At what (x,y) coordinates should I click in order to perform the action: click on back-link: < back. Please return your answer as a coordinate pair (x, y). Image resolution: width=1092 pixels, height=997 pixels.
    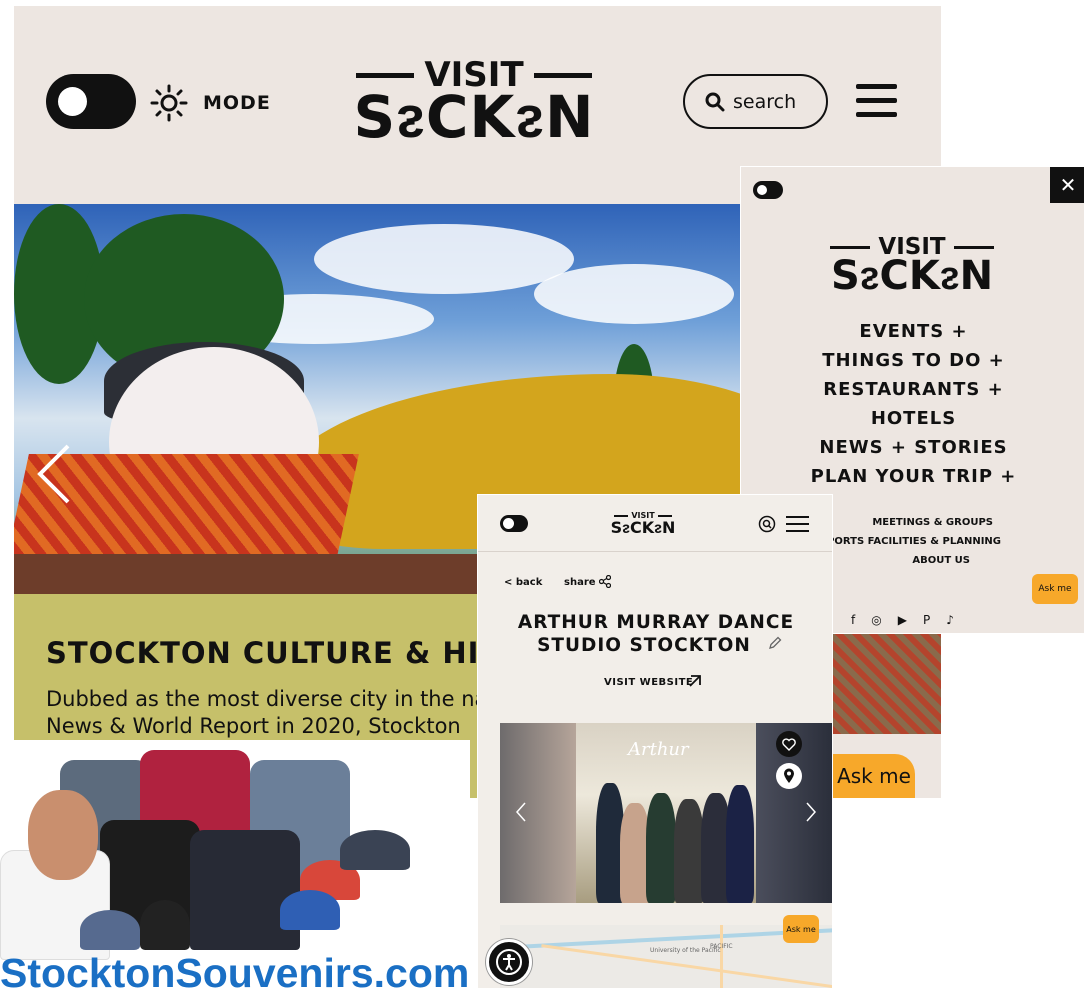
    Looking at the image, I should click on (523, 582).